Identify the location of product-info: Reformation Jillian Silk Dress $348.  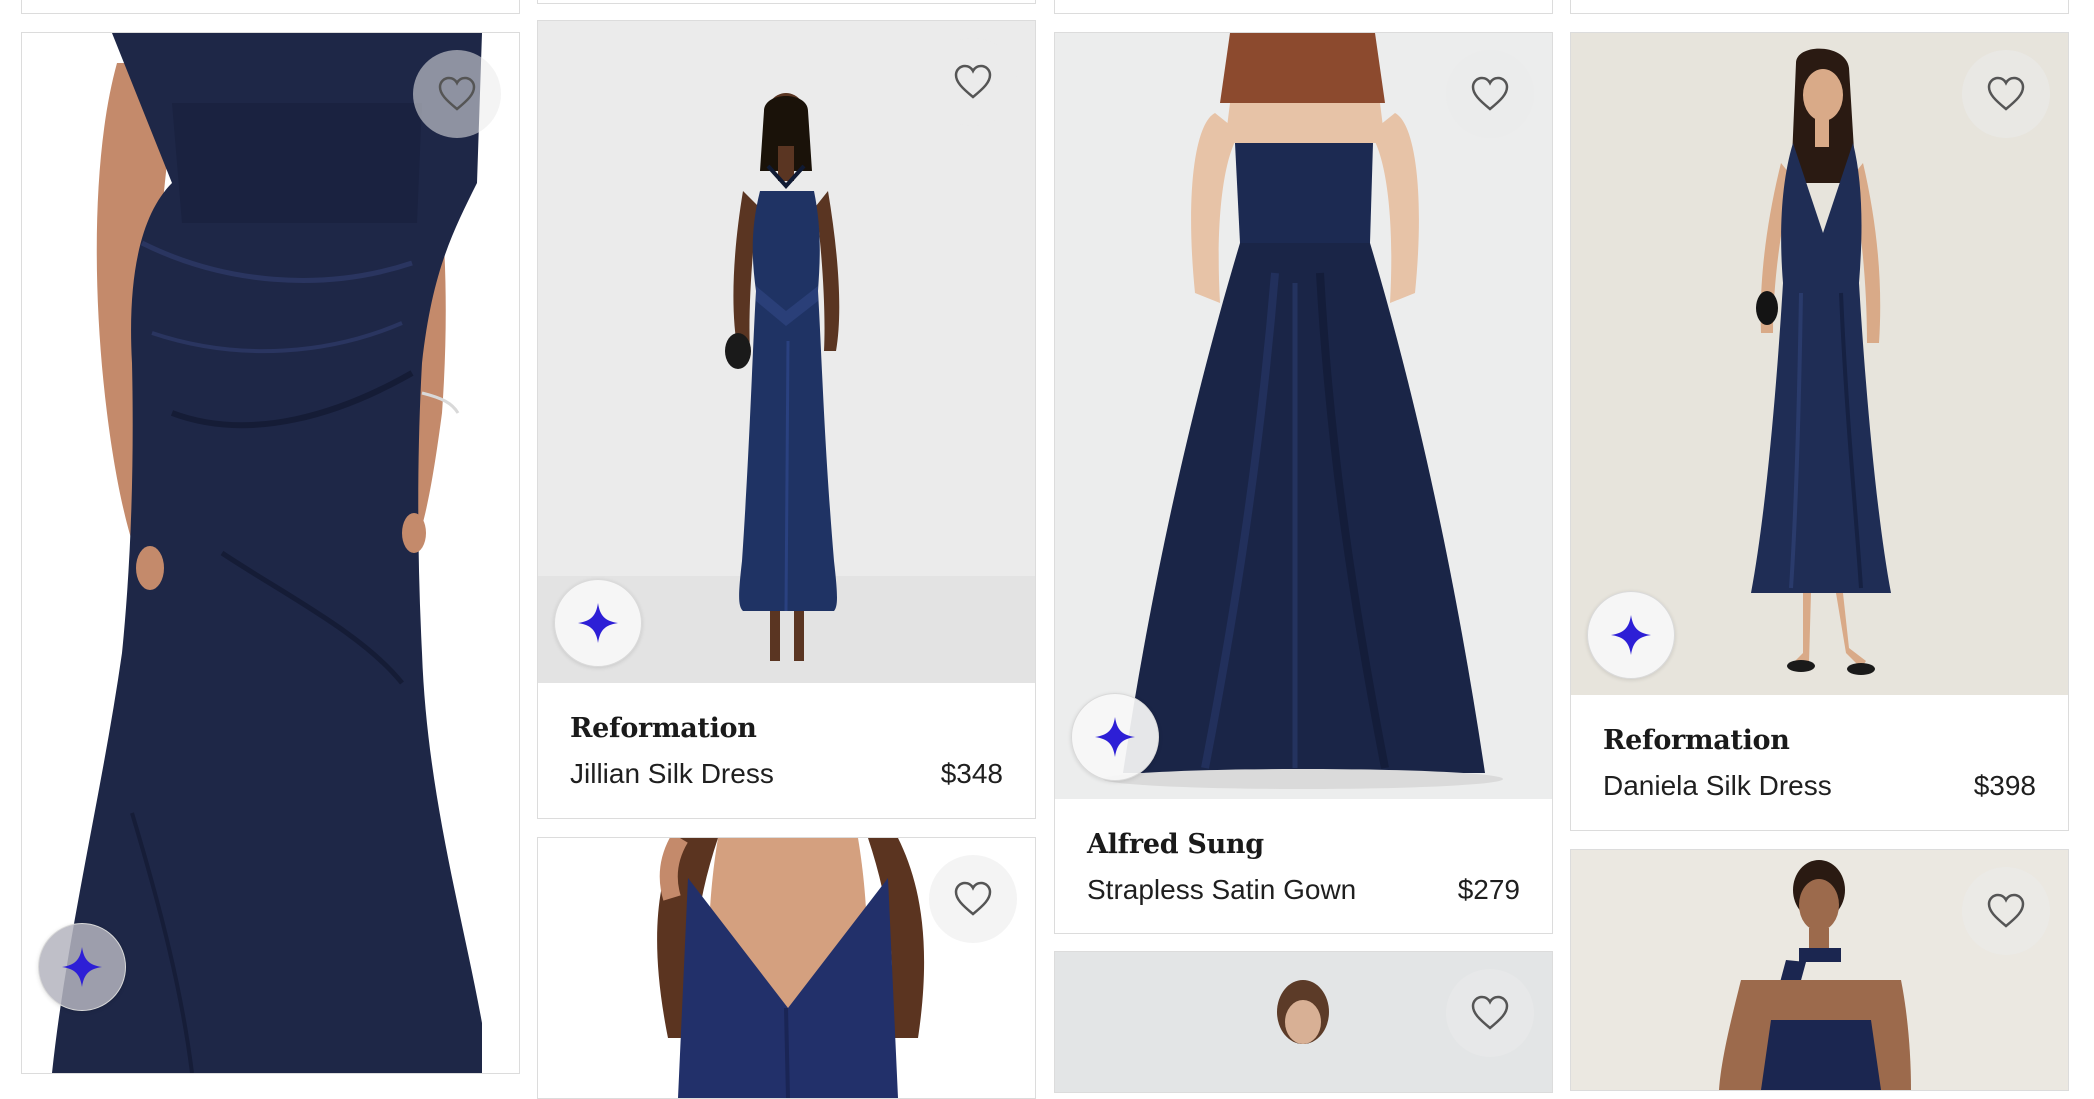
(786, 750).